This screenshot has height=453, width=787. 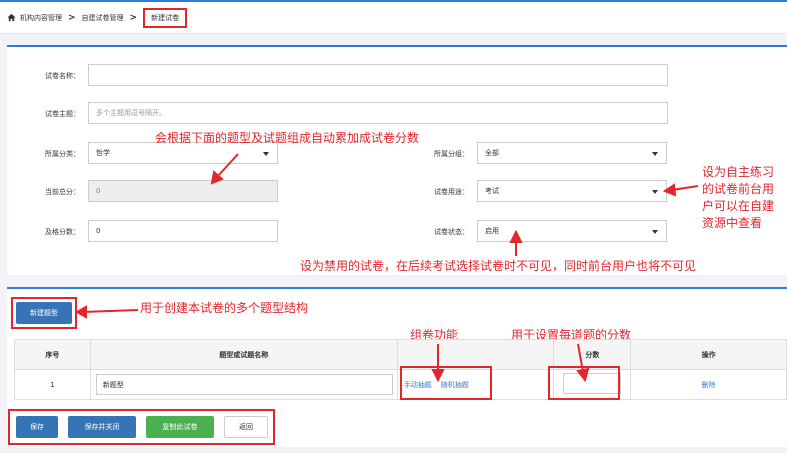 What do you see at coordinates (393, 18) in the screenshot?
I see `breadcrumb: 机构内容管理 > 自建试卷管理 > 新建试卷` at bounding box center [393, 18].